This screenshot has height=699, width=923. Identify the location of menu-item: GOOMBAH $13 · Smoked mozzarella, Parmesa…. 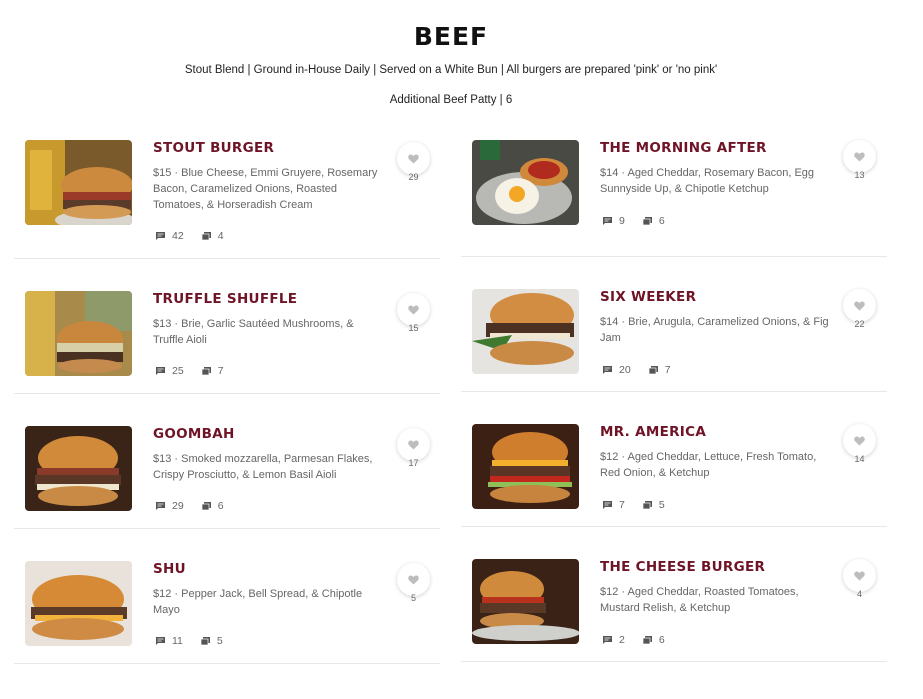
(227, 461).